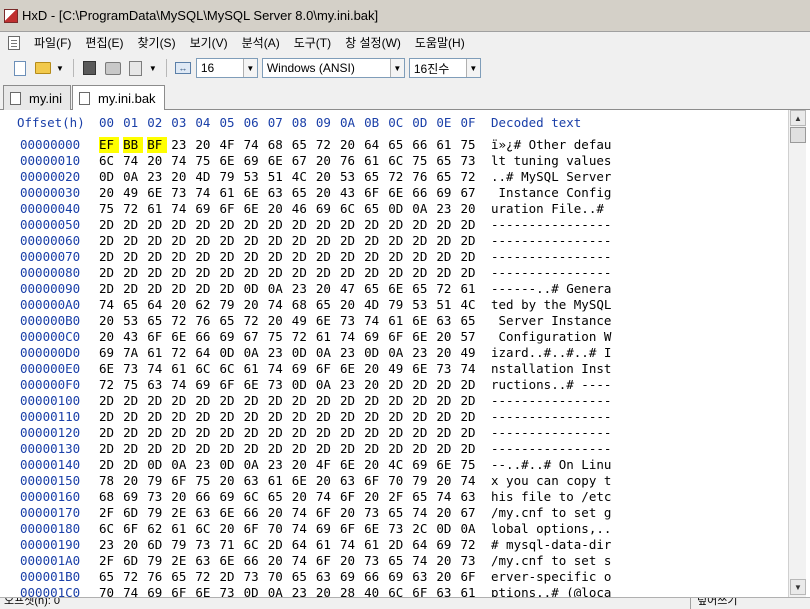 The width and height of the screenshot is (810, 609). What do you see at coordinates (551, 321) in the screenshot?
I see `decoded-text: Server Instance` at bounding box center [551, 321].